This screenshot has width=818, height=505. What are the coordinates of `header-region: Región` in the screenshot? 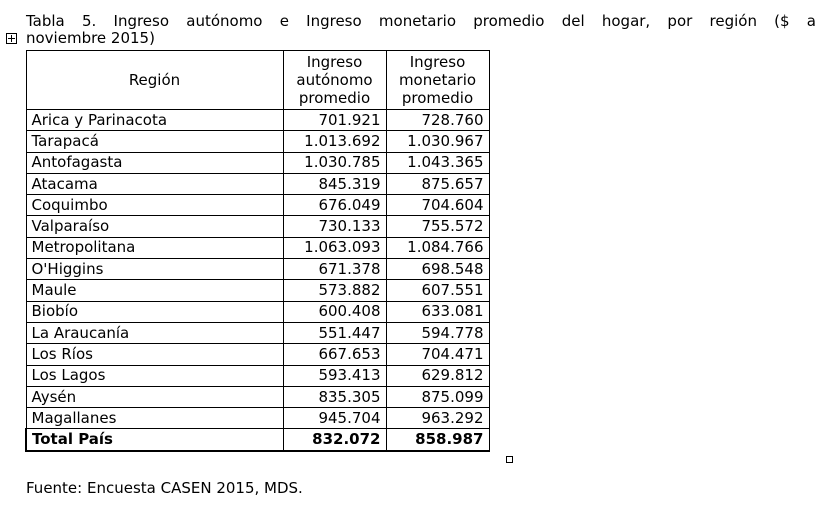 It's located at (154, 80).